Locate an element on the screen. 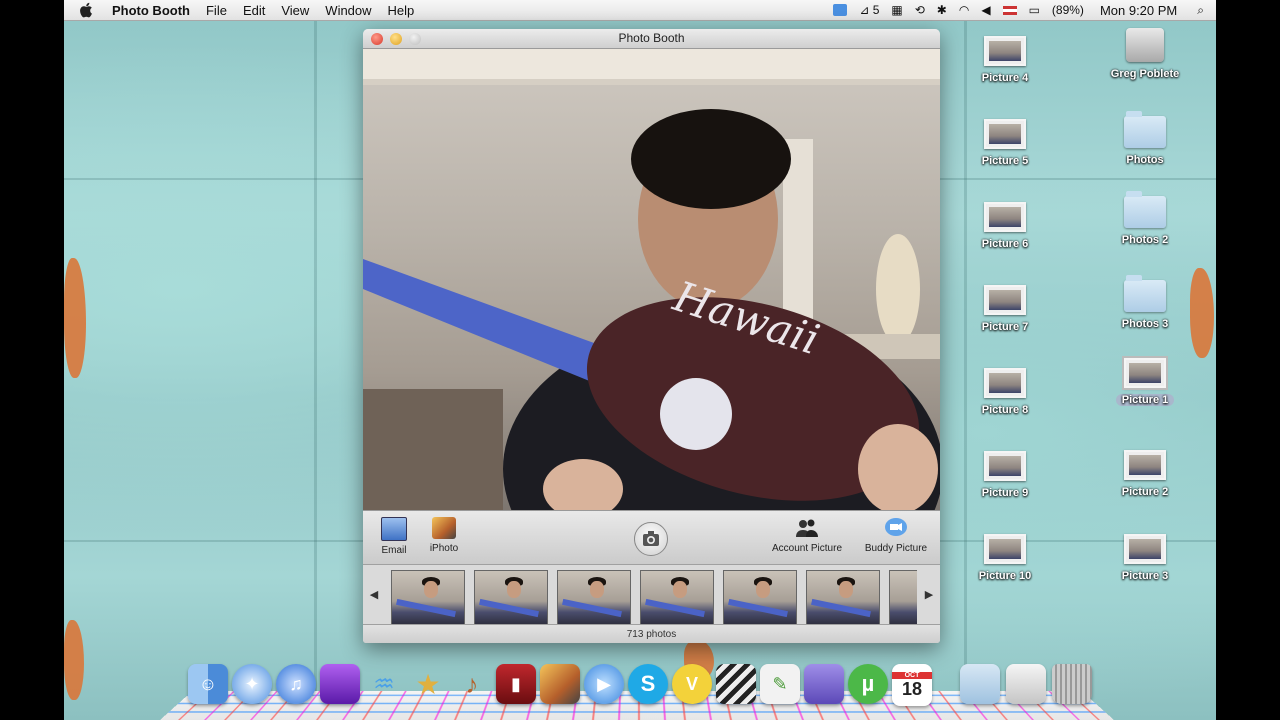  account-picture-label: Account Picture is located at coordinates (807, 548).